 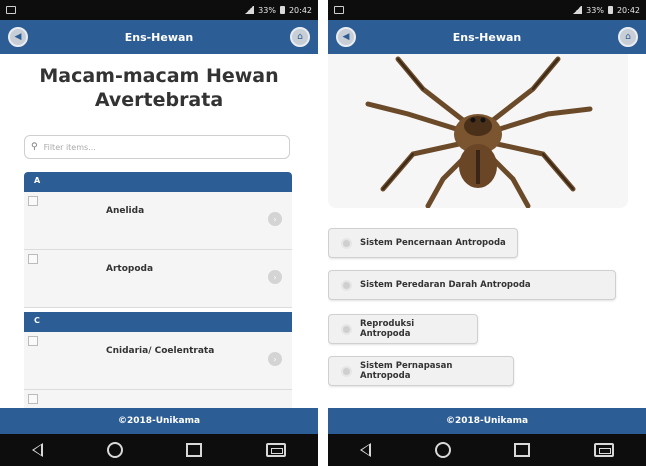 What do you see at coordinates (158, 322) in the screenshot?
I see `list-divider: C` at bounding box center [158, 322].